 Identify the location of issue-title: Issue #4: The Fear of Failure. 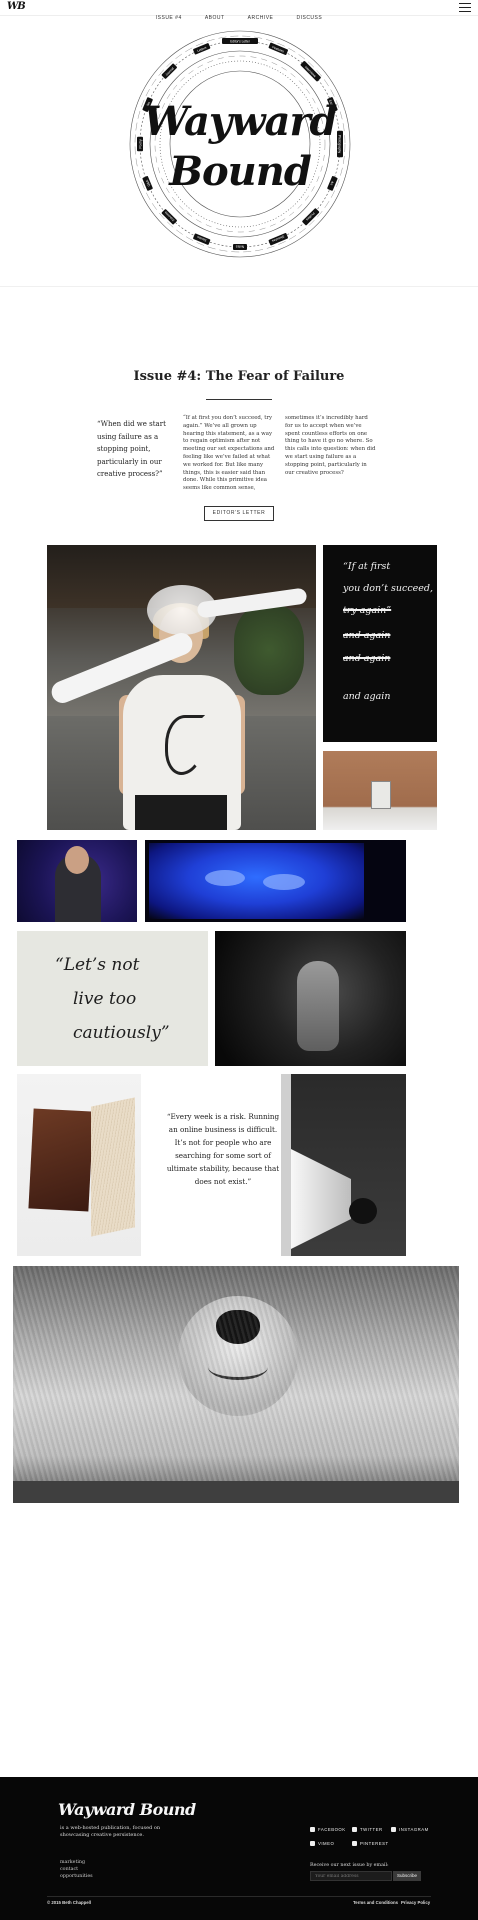
(239, 376).